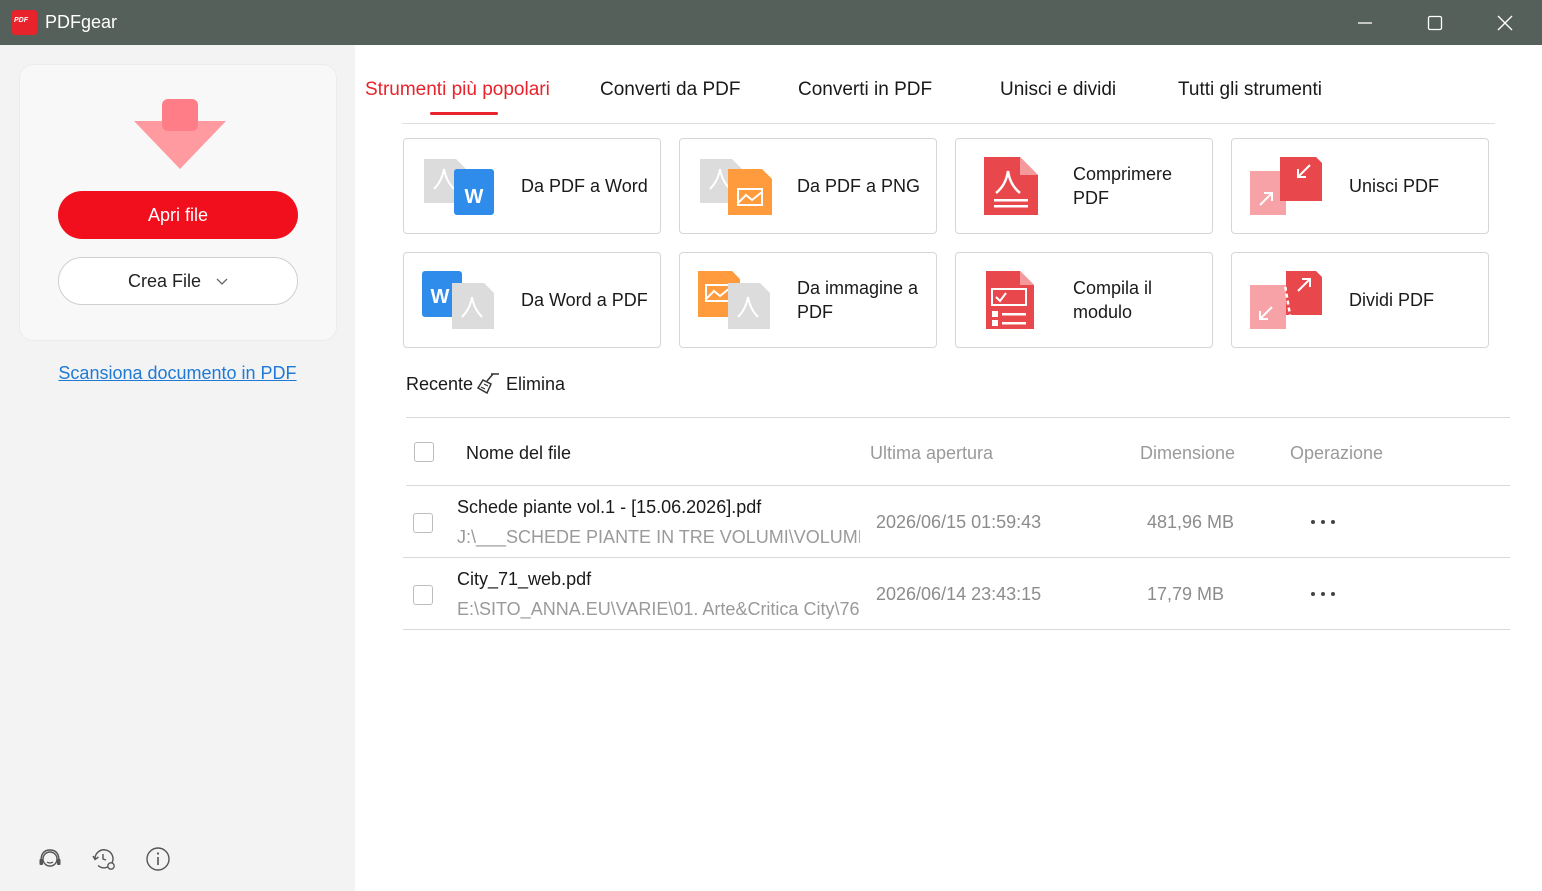 This screenshot has width=1542, height=891. What do you see at coordinates (180, 134) in the screenshot?
I see `drop-file-arrow-icon` at bounding box center [180, 134].